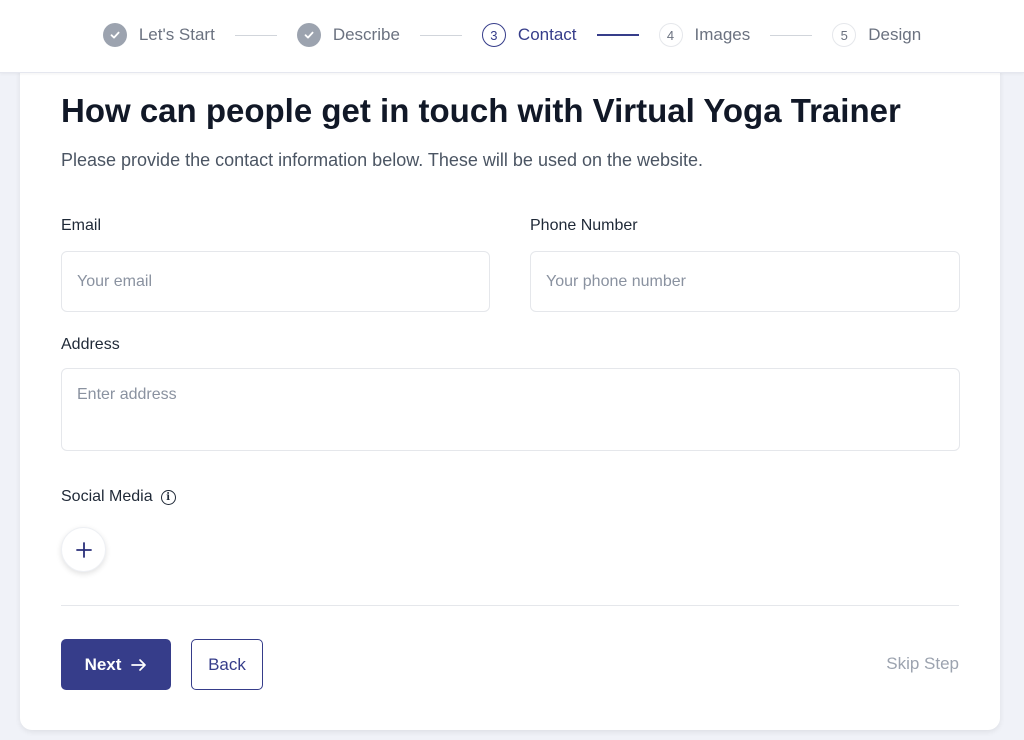 This screenshot has height=740, width=1024. What do you see at coordinates (722, 34) in the screenshot?
I see `step-label: Images` at bounding box center [722, 34].